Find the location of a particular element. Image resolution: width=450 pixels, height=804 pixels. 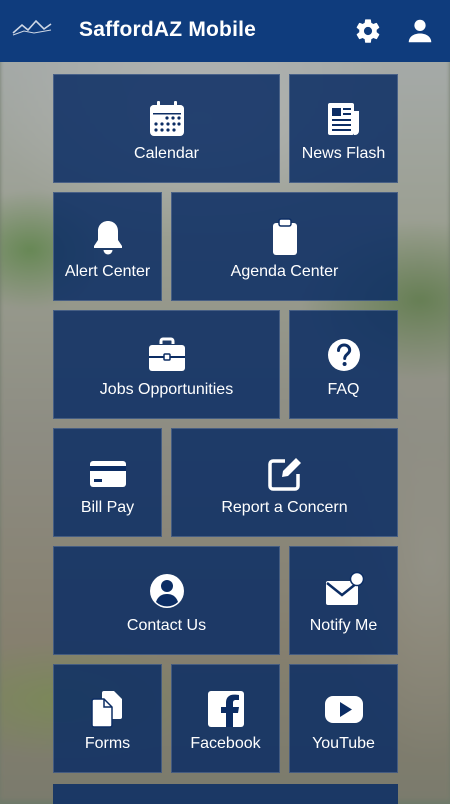

settings-gear-icon is located at coordinates (368, 31).